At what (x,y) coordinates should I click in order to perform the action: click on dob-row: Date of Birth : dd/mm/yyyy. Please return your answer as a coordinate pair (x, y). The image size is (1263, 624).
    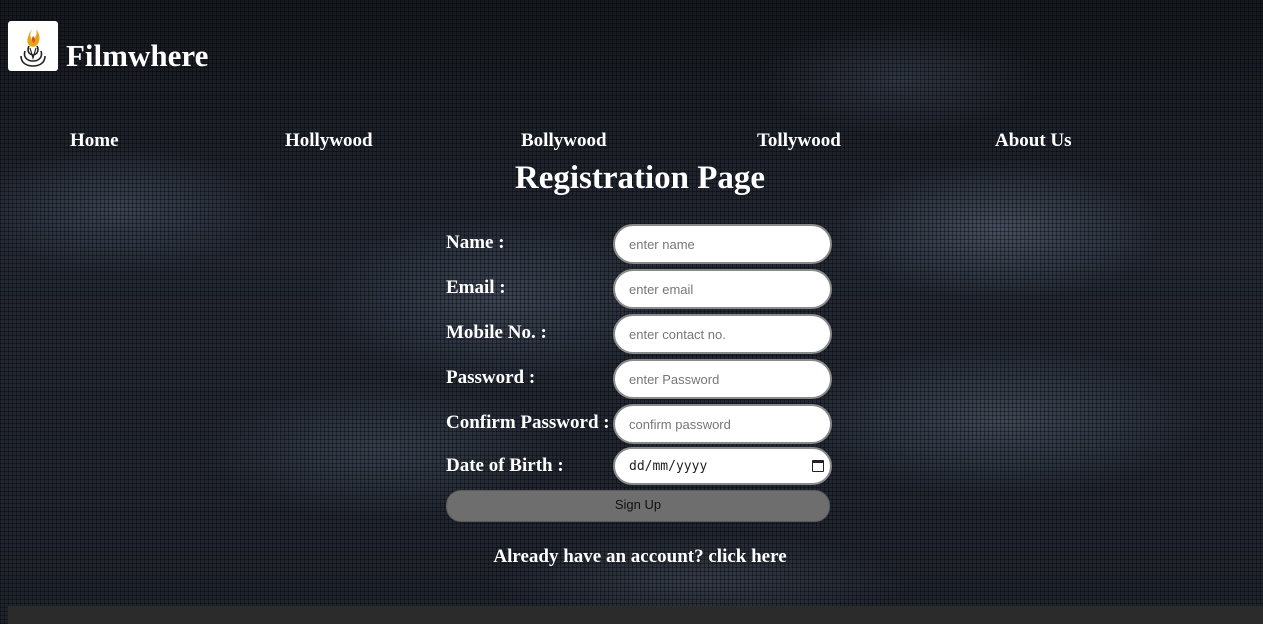
    Looking at the image, I should click on (639, 470).